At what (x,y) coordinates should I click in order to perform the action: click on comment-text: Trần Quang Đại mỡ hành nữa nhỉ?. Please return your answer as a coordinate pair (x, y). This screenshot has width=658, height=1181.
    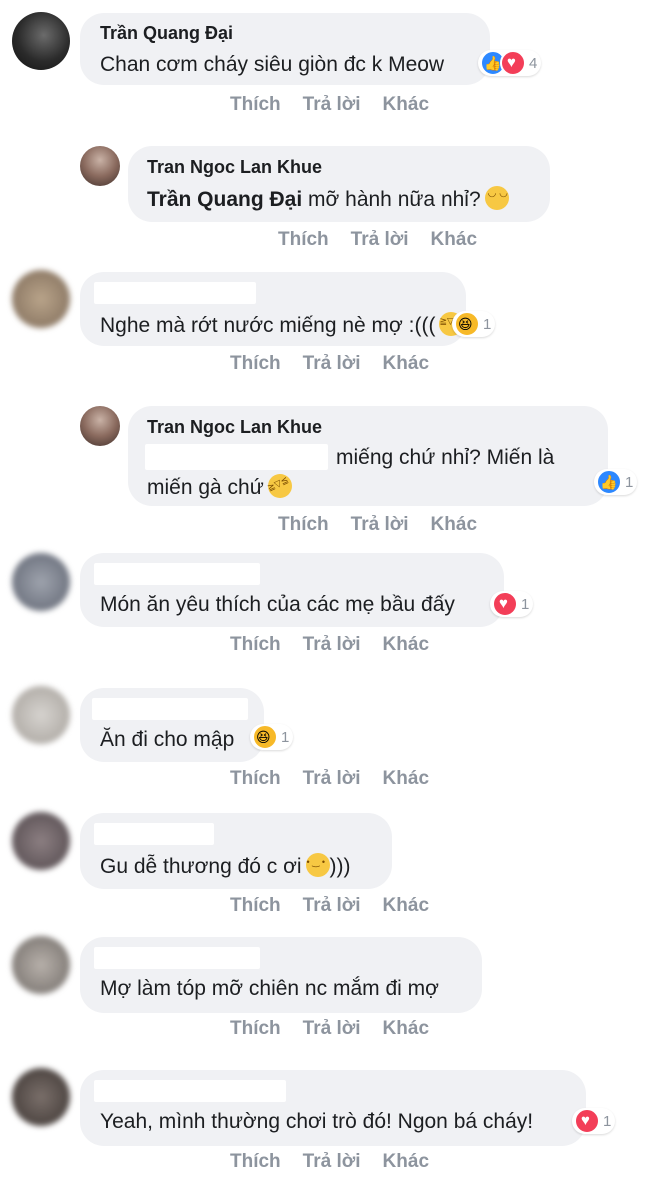
    Looking at the image, I should click on (328, 199).